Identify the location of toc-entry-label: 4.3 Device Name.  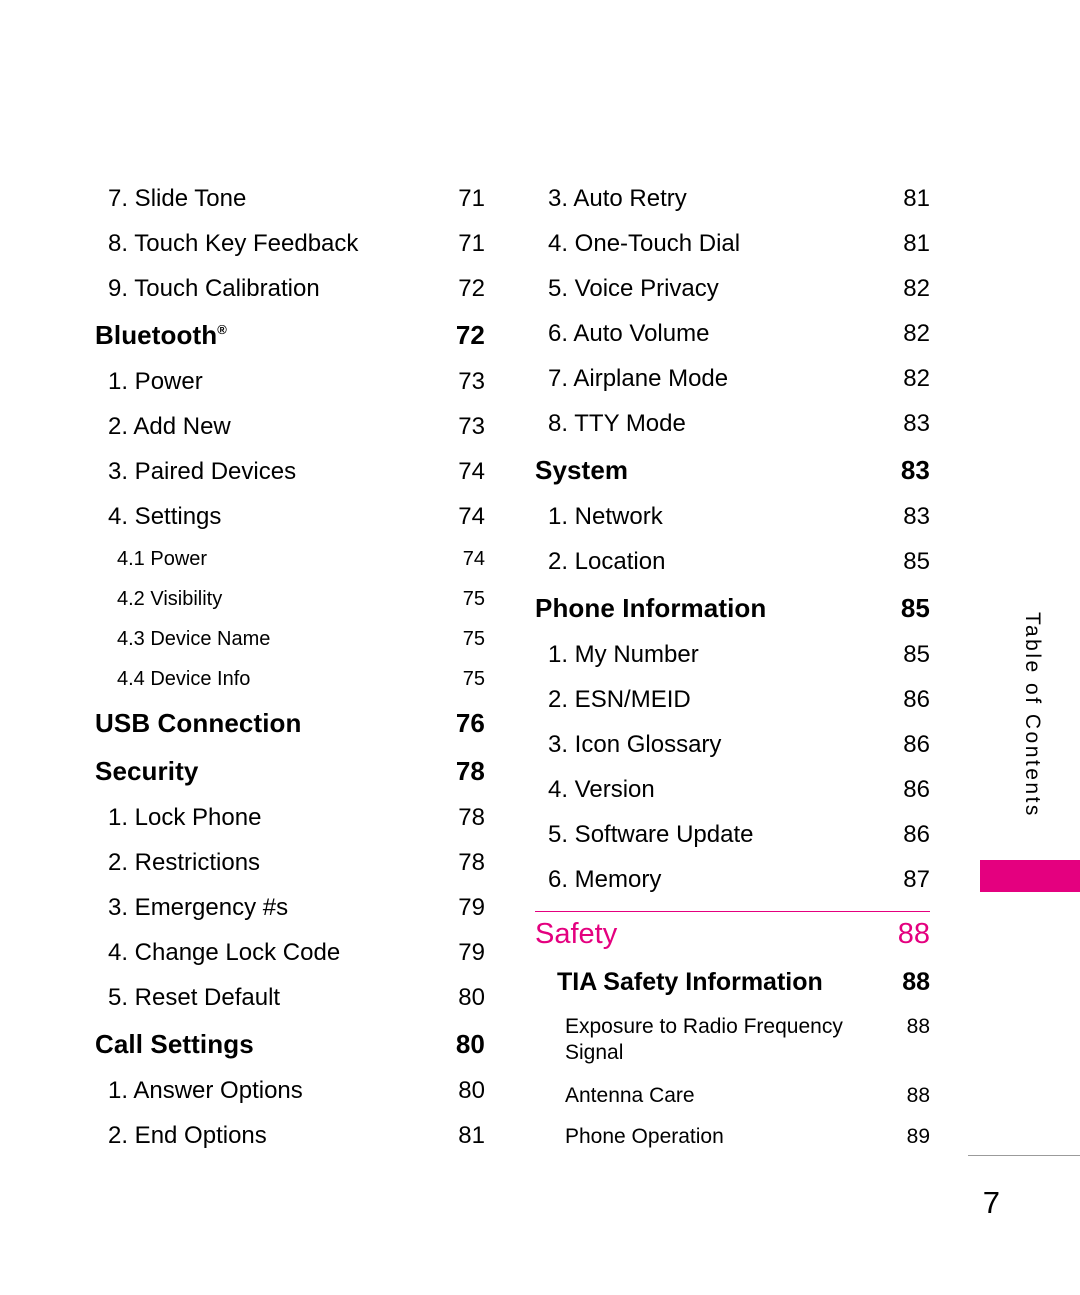
(194, 639).